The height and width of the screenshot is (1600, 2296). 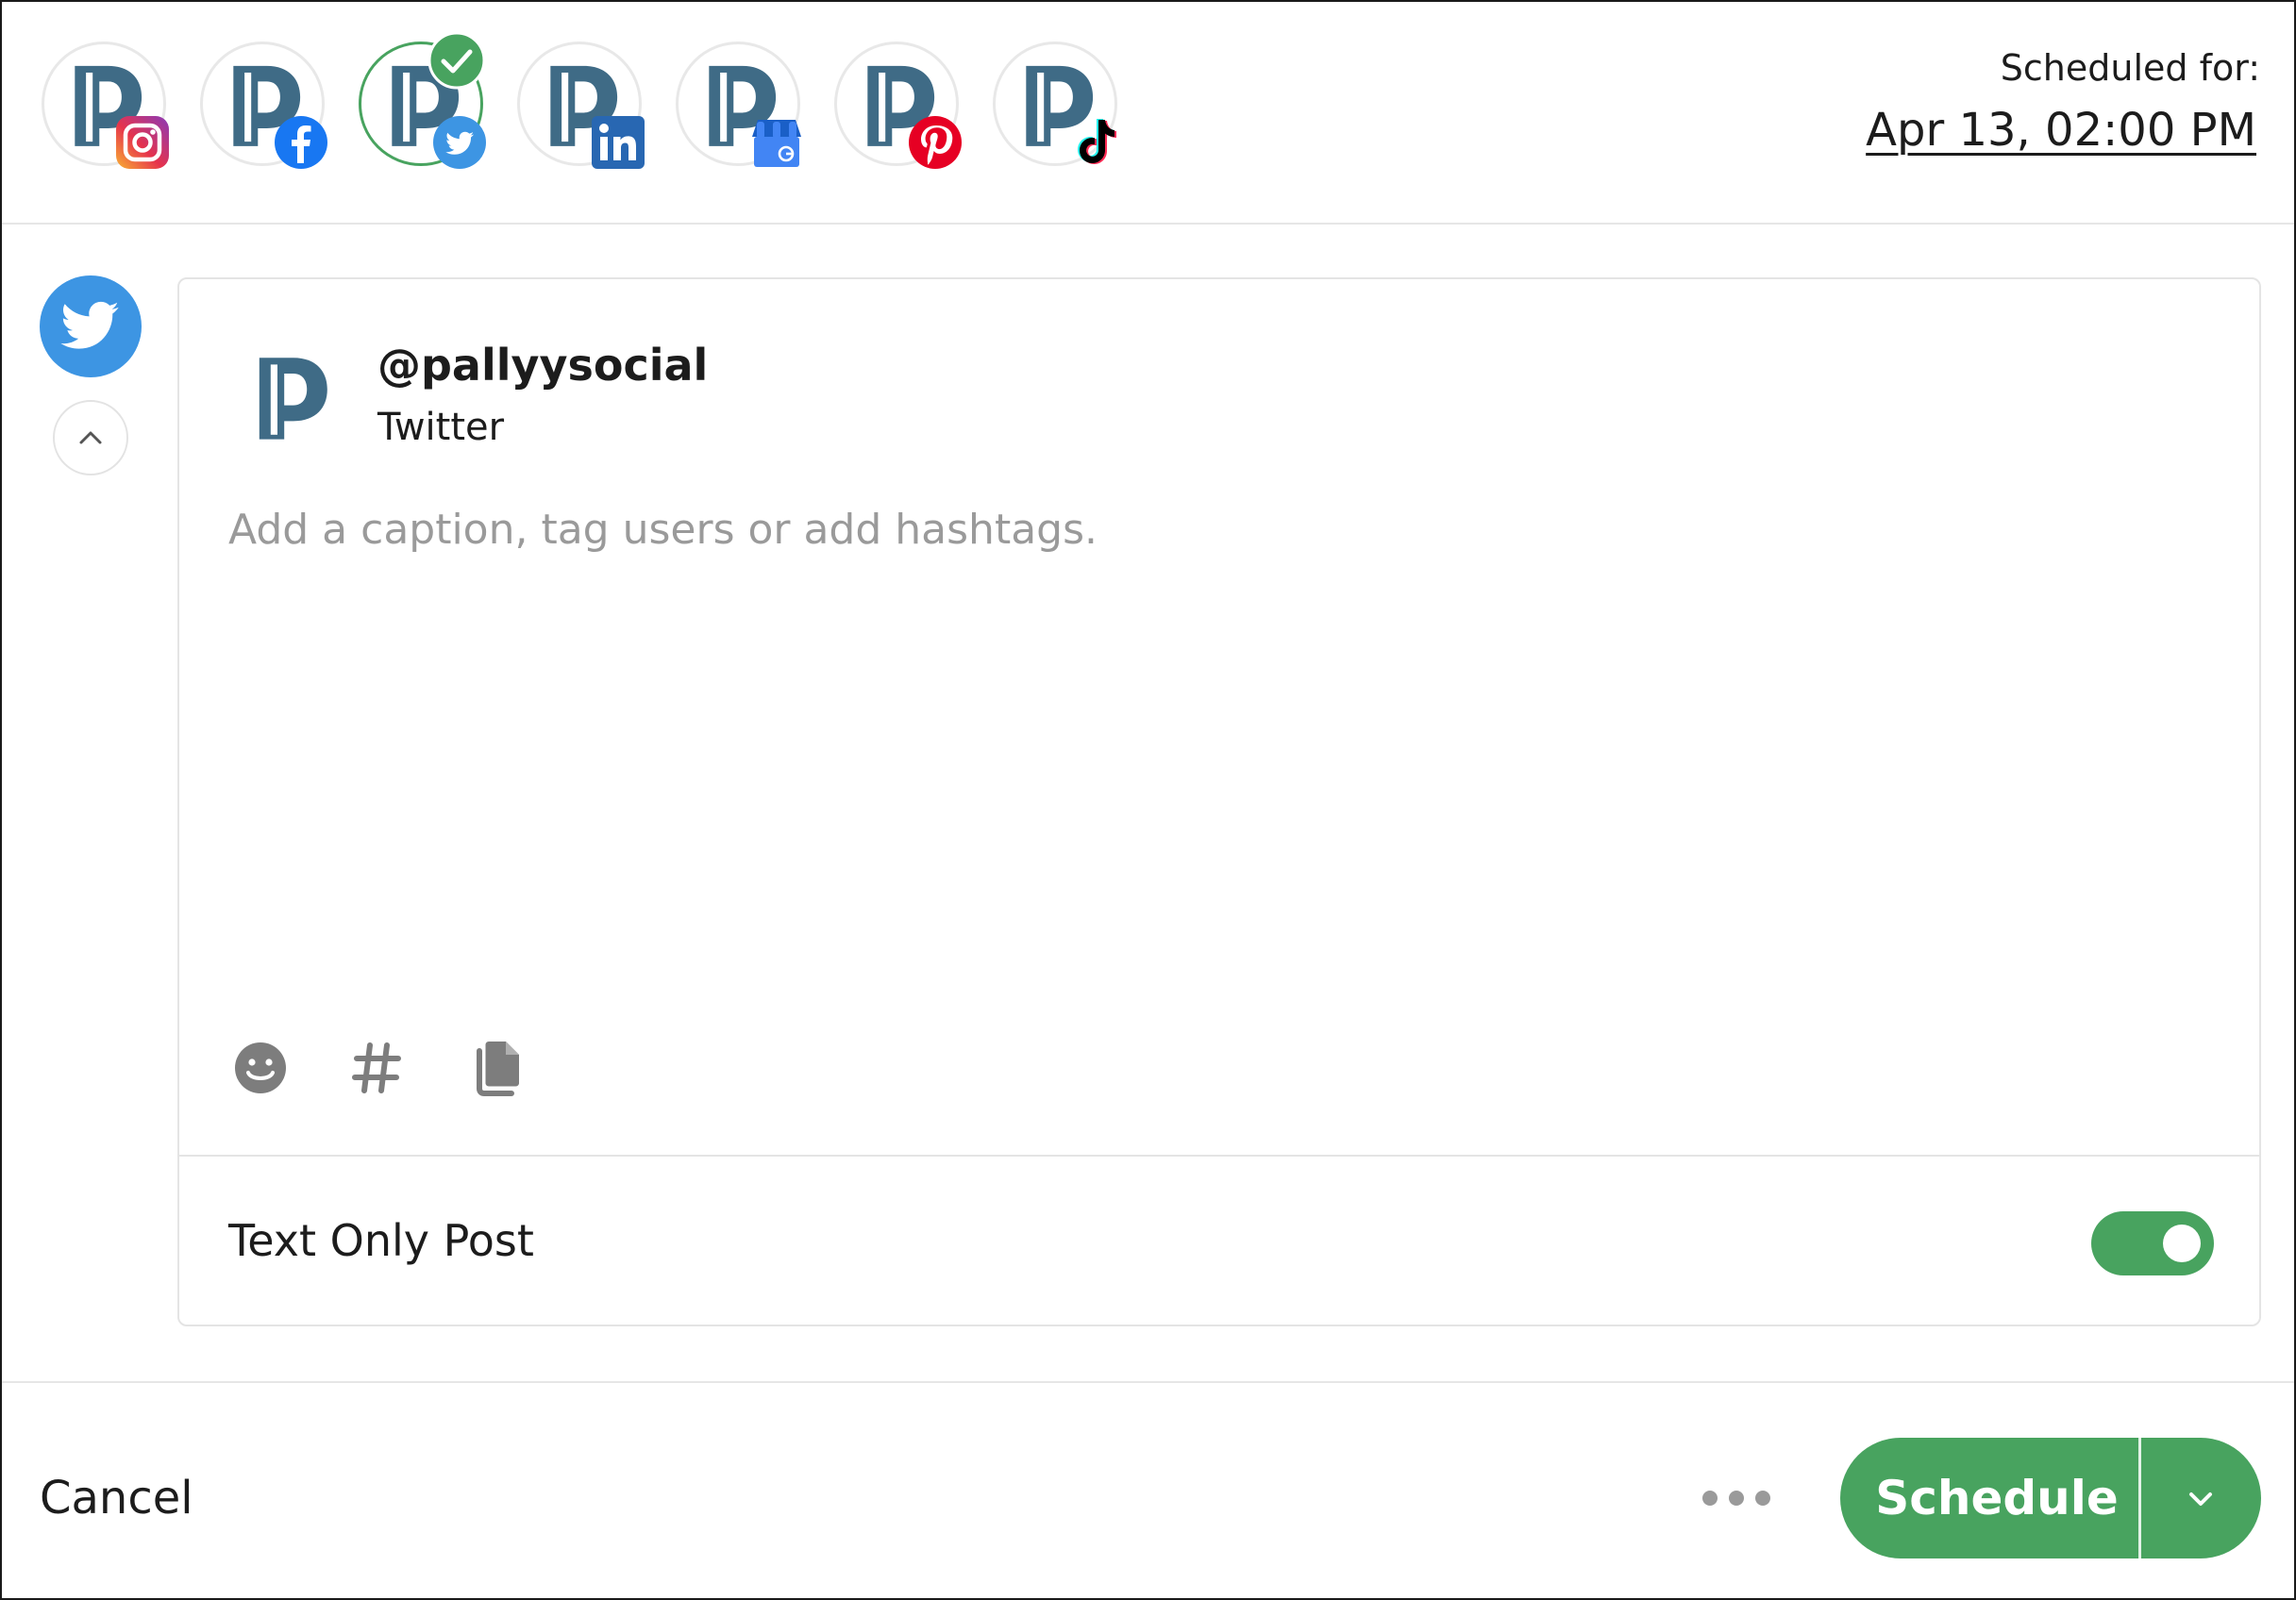 I want to click on schedule-button-group: Schedule, so click(x=2050, y=1498).